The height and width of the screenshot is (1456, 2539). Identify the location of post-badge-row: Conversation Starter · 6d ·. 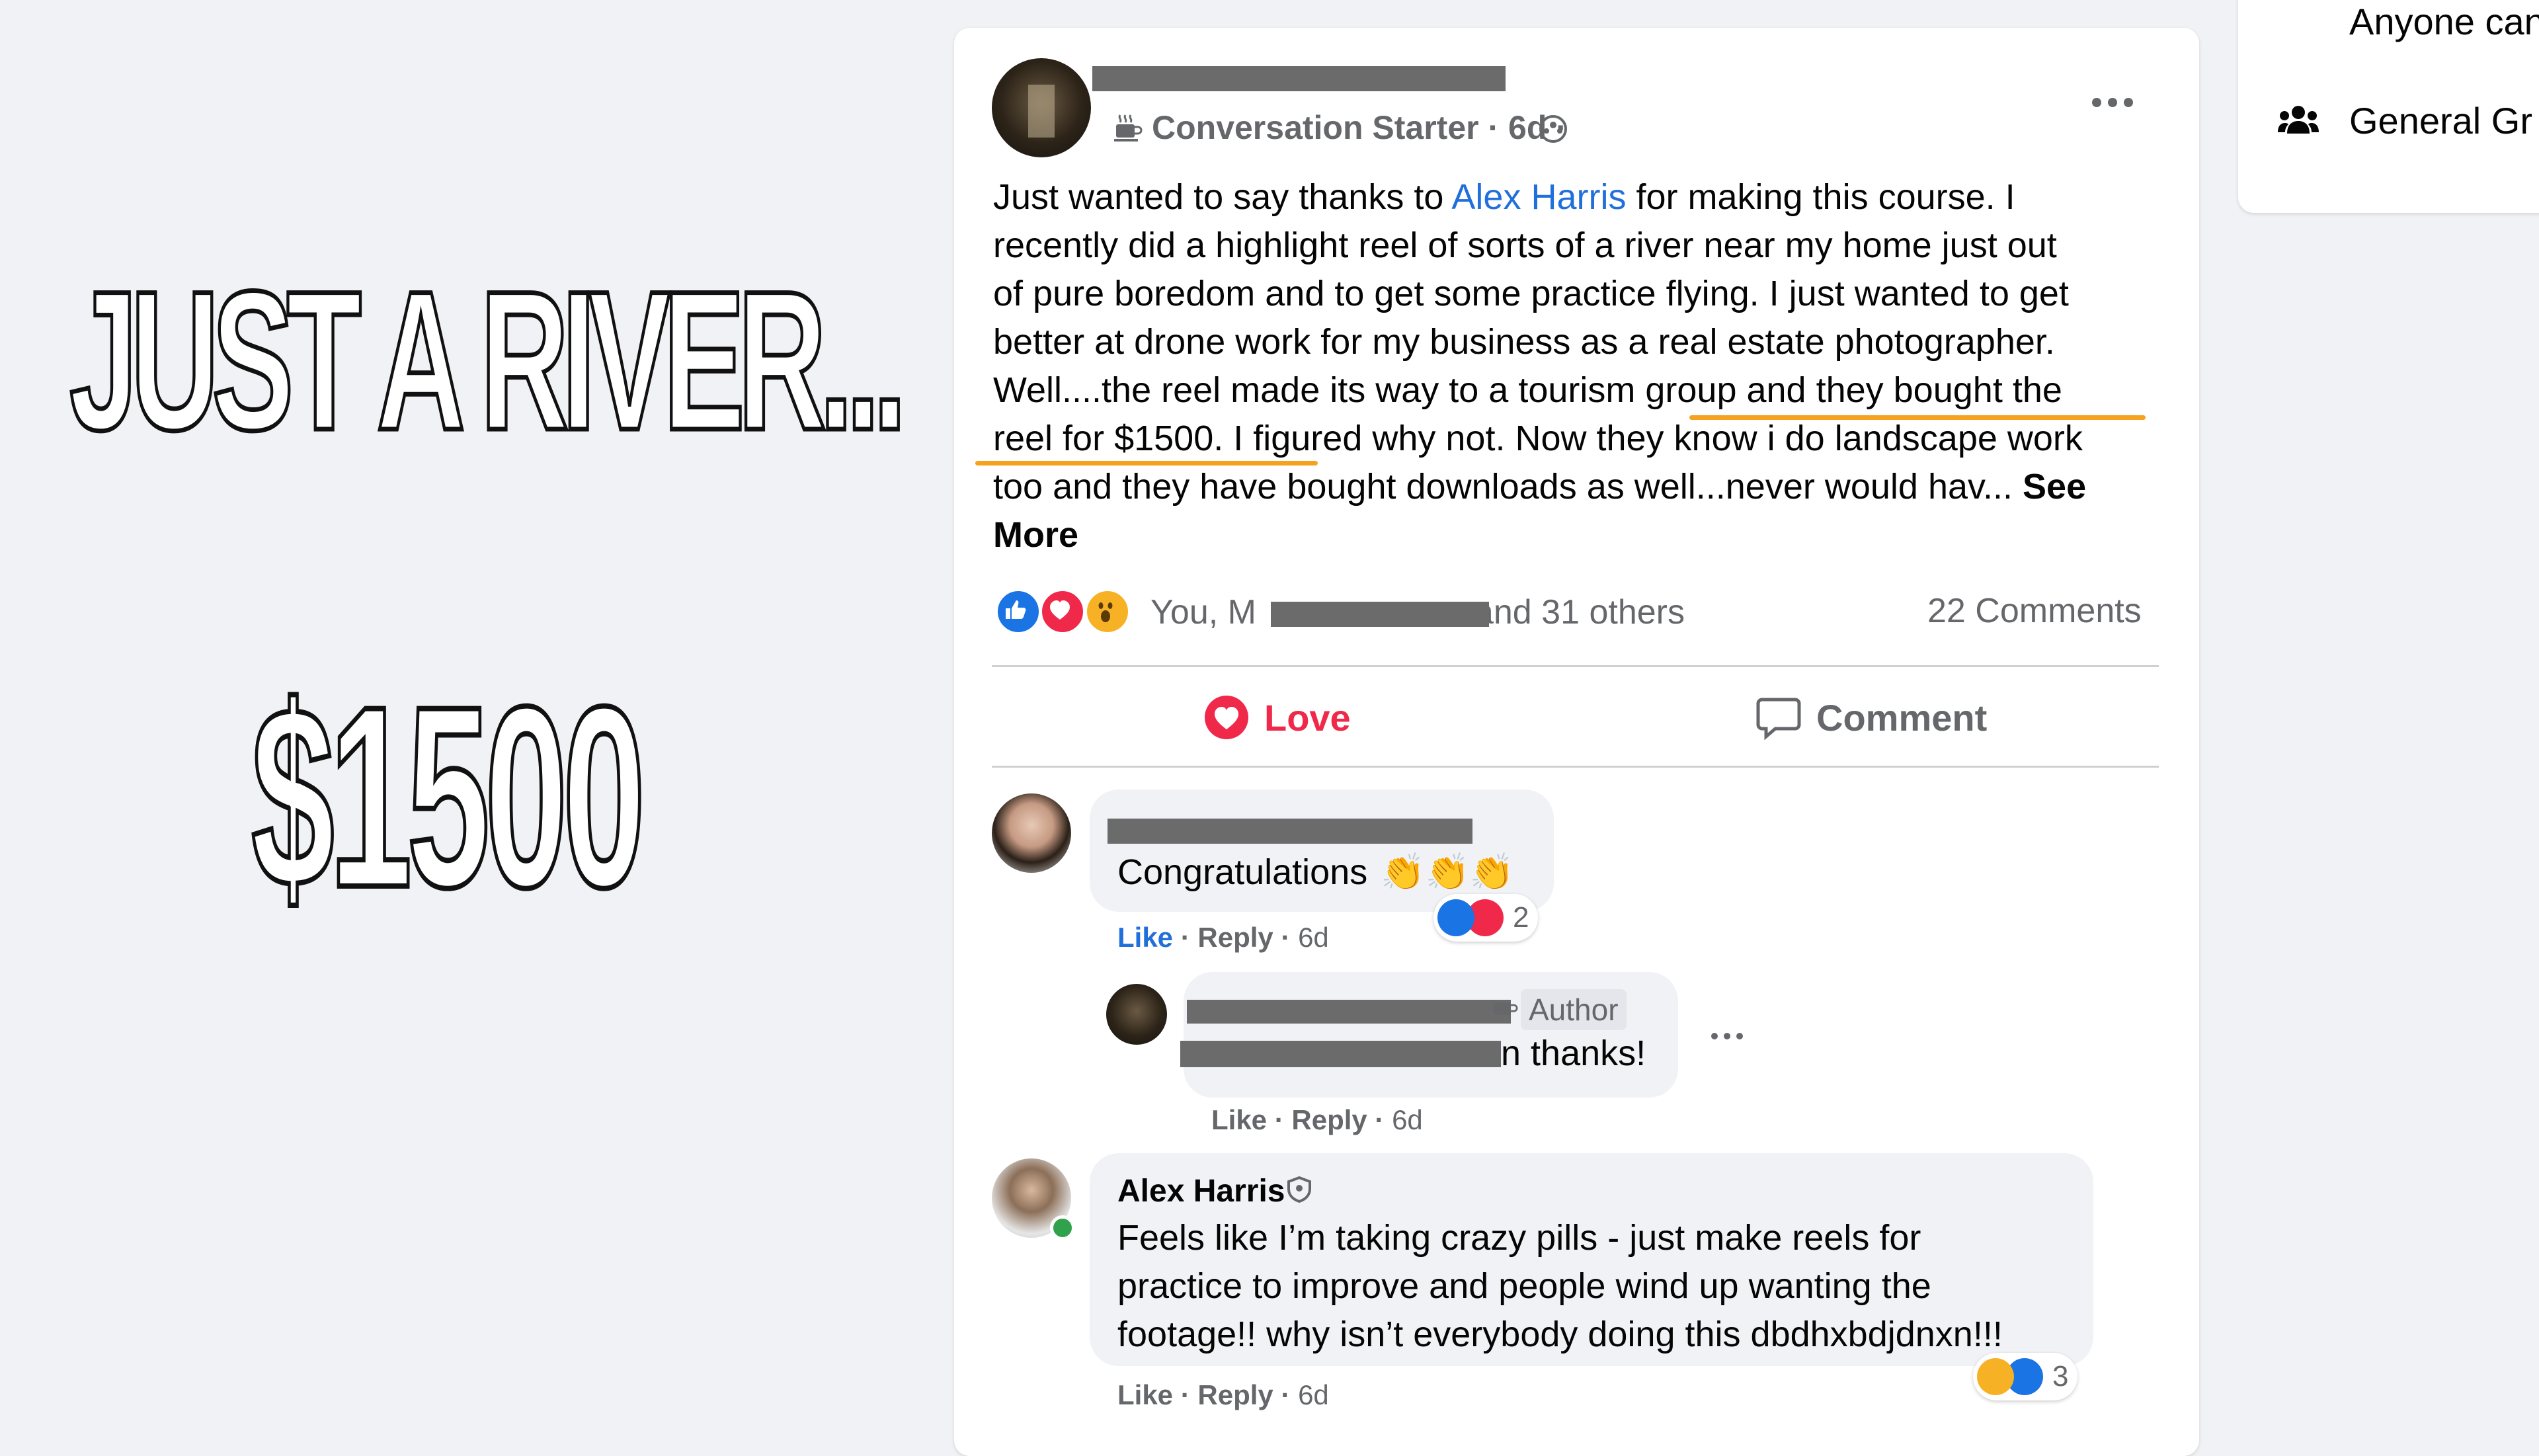
(1359, 127).